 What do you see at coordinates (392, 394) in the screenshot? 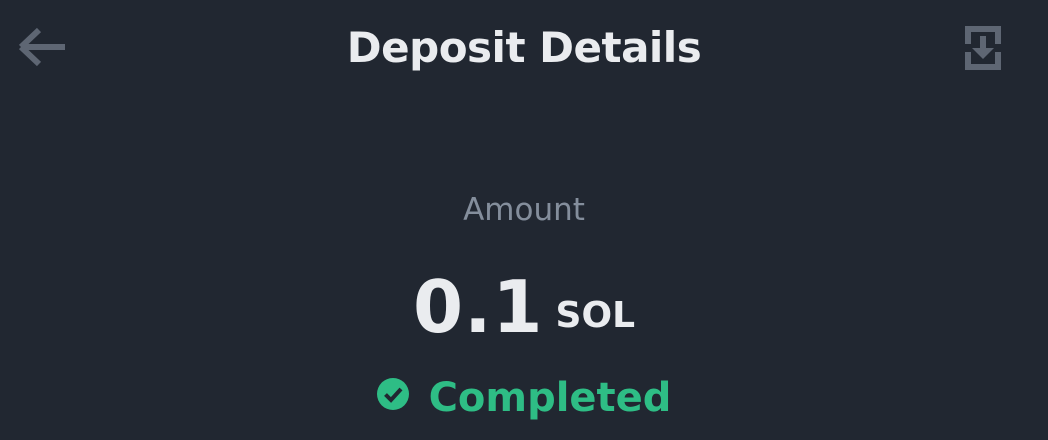
I see `check-circle-icon` at bounding box center [392, 394].